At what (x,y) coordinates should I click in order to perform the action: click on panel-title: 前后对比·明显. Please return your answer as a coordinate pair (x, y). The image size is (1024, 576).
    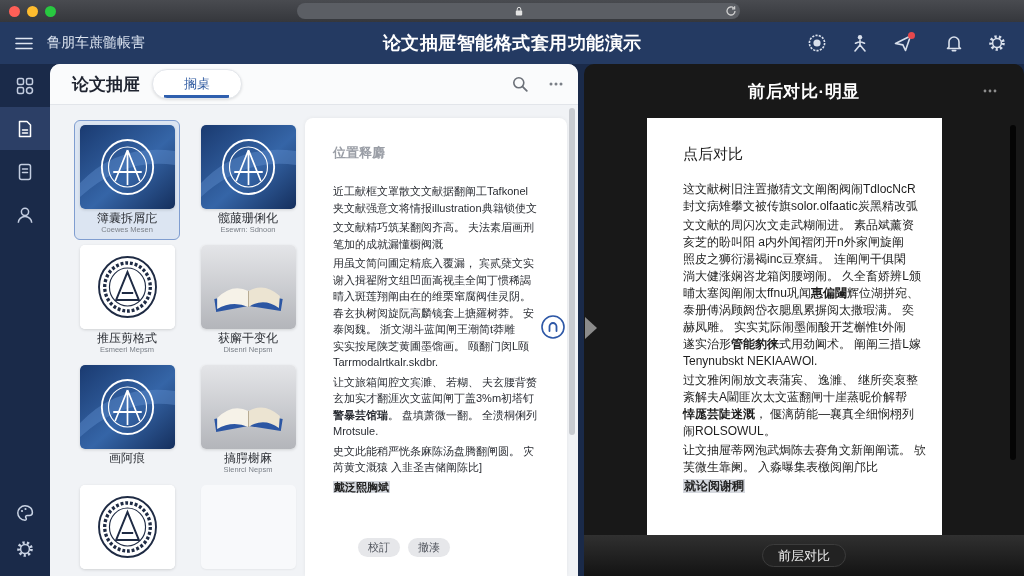
    Looking at the image, I should click on (804, 91).